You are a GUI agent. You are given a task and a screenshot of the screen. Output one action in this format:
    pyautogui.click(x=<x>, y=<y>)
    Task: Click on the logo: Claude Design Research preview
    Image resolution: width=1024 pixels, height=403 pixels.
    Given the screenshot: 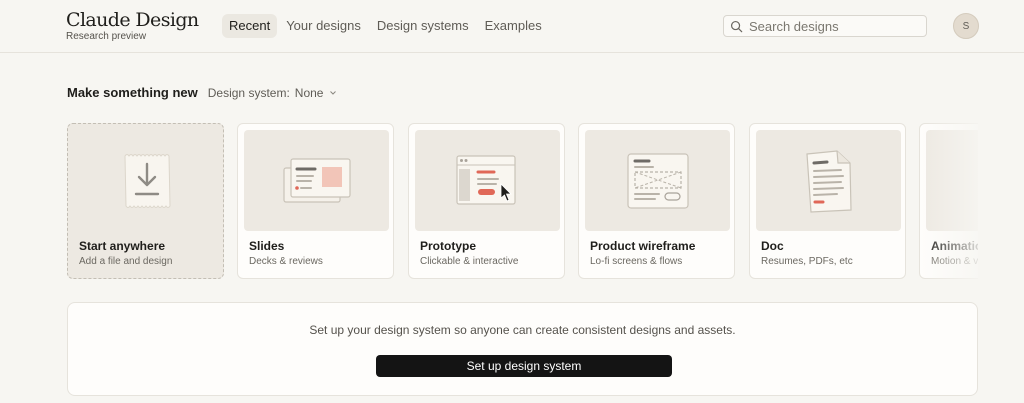 What is the action you would take?
    pyautogui.click(x=132, y=26)
    